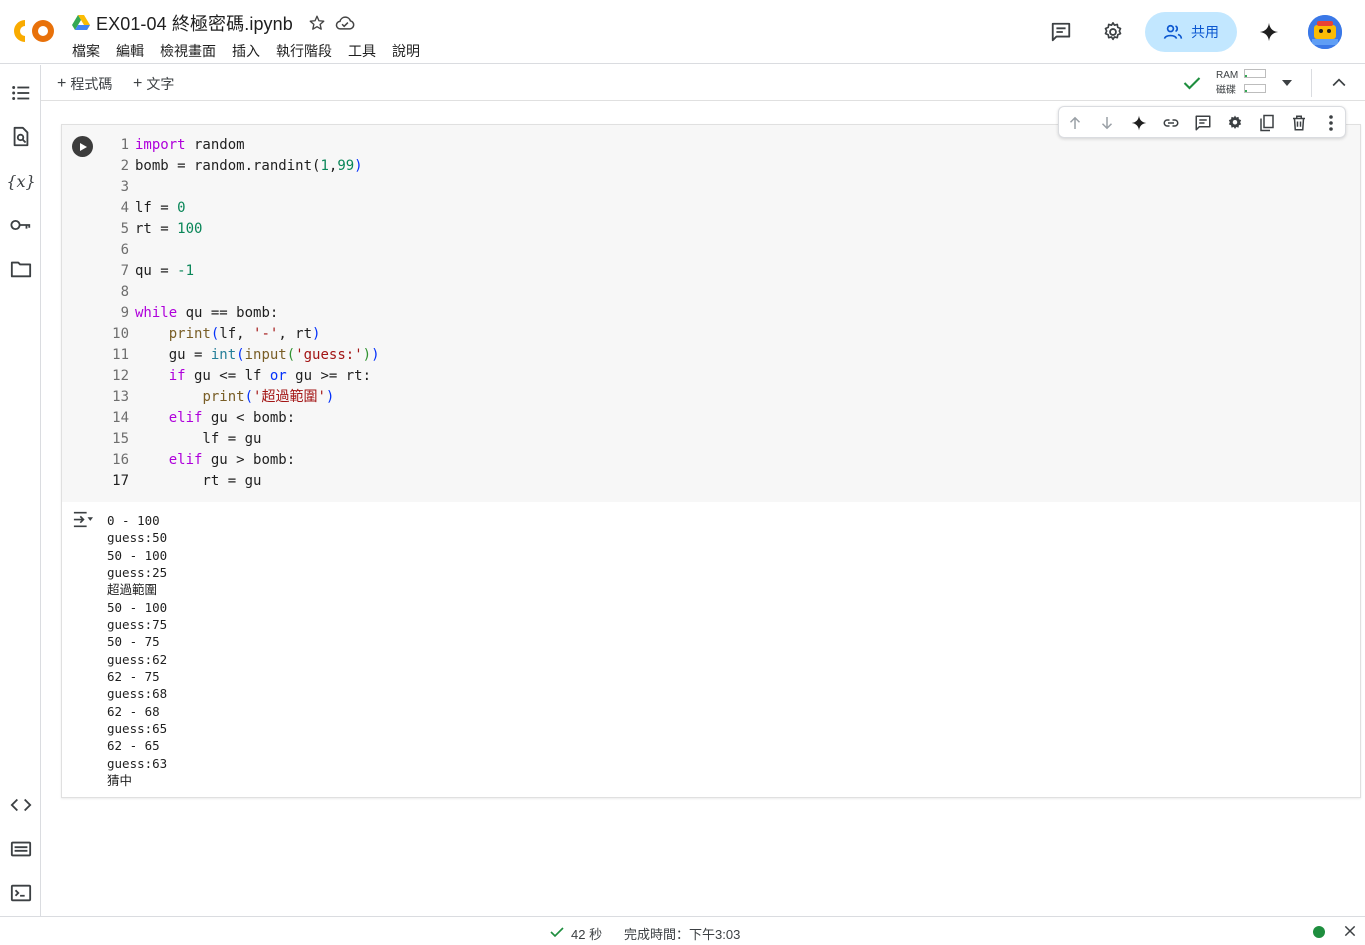 The height and width of the screenshot is (945, 1365). I want to click on table-of-contents-icon, so click(21, 93).